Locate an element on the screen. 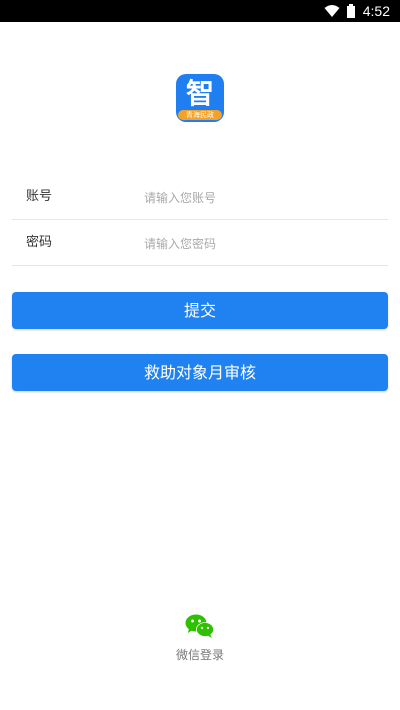 This screenshot has height=710, width=400. account-label: 账号 is located at coordinates (39, 196).